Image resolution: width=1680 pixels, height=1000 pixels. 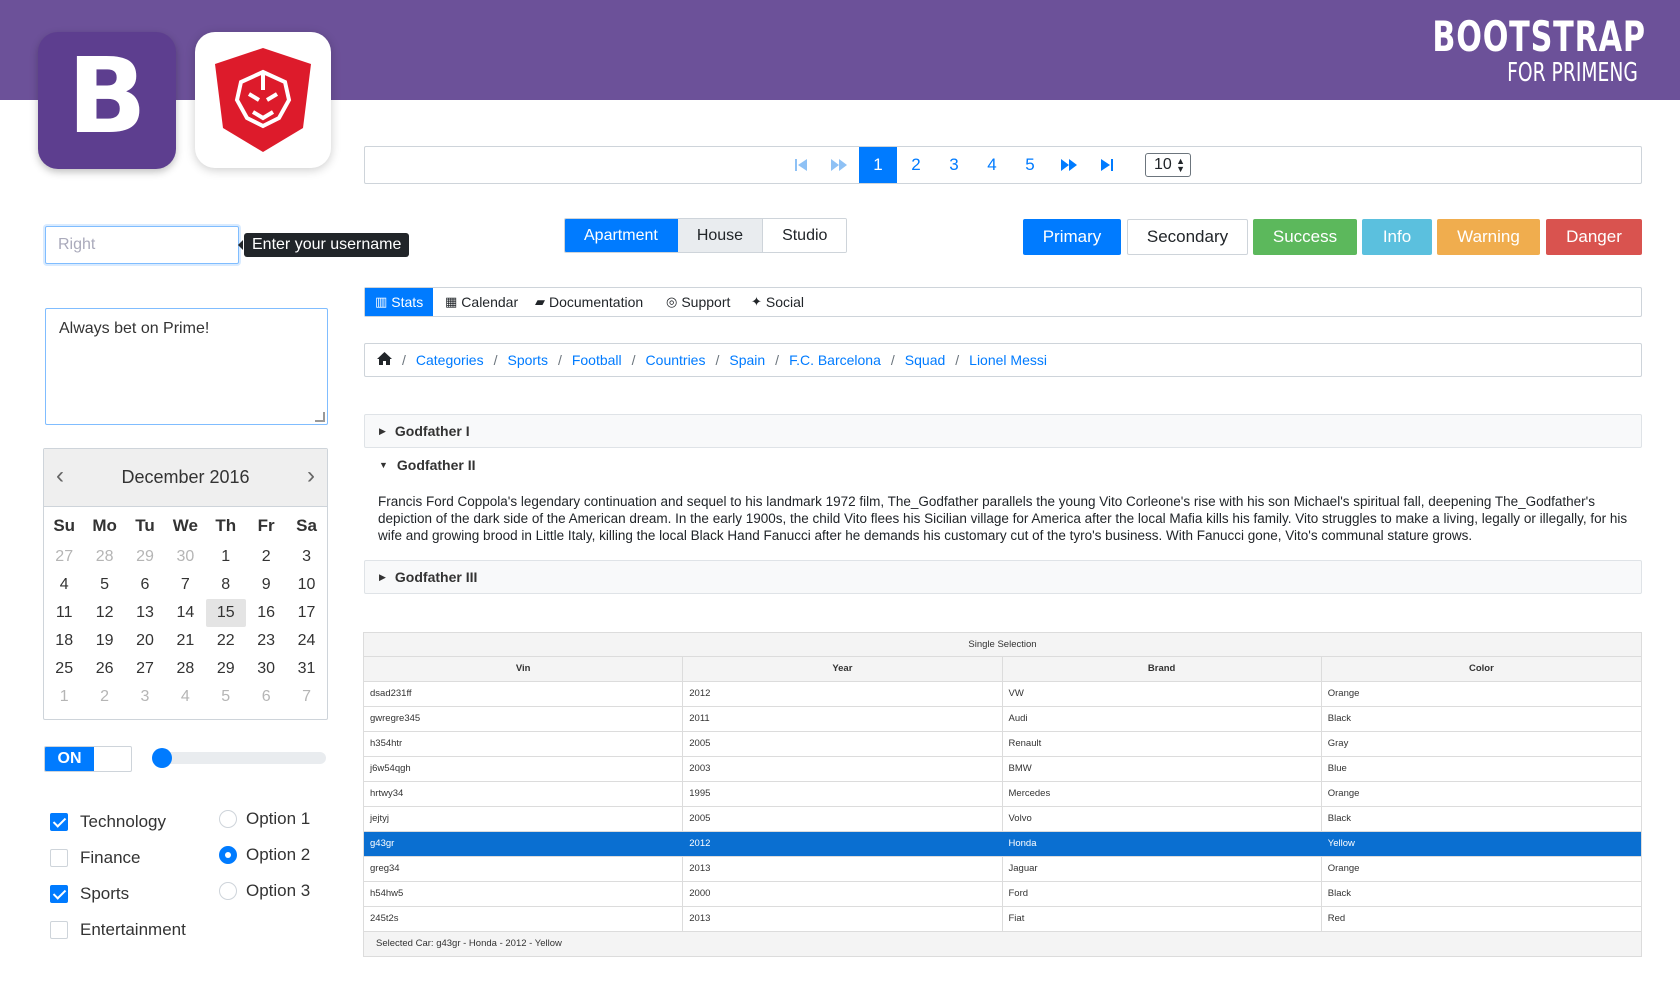 What do you see at coordinates (95, 858) in the screenshot?
I see `checkbox-finance: Finance` at bounding box center [95, 858].